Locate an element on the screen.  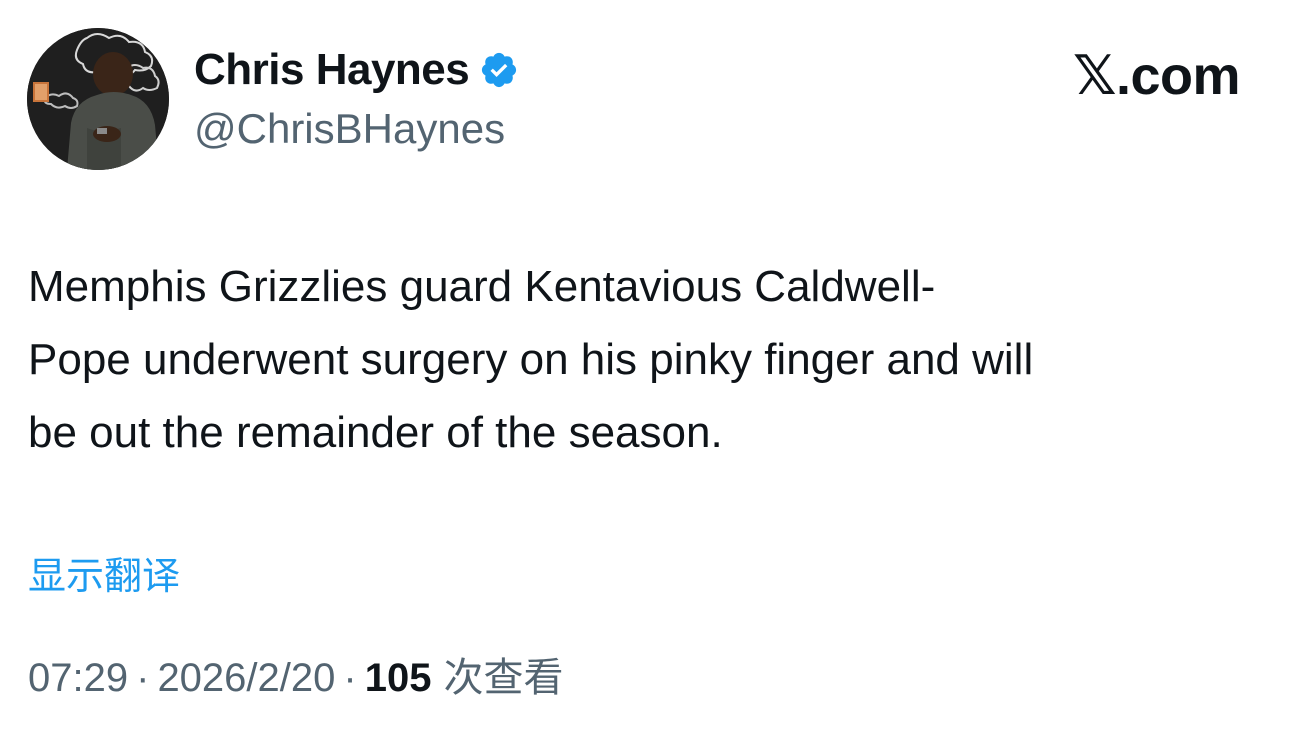
verified-badge-icon is located at coordinates (499, 70).